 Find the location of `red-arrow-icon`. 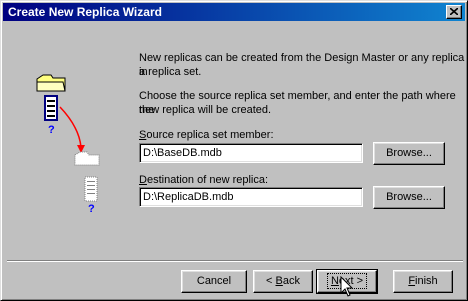

red-arrow-icon is located at coordinates (70, 127).